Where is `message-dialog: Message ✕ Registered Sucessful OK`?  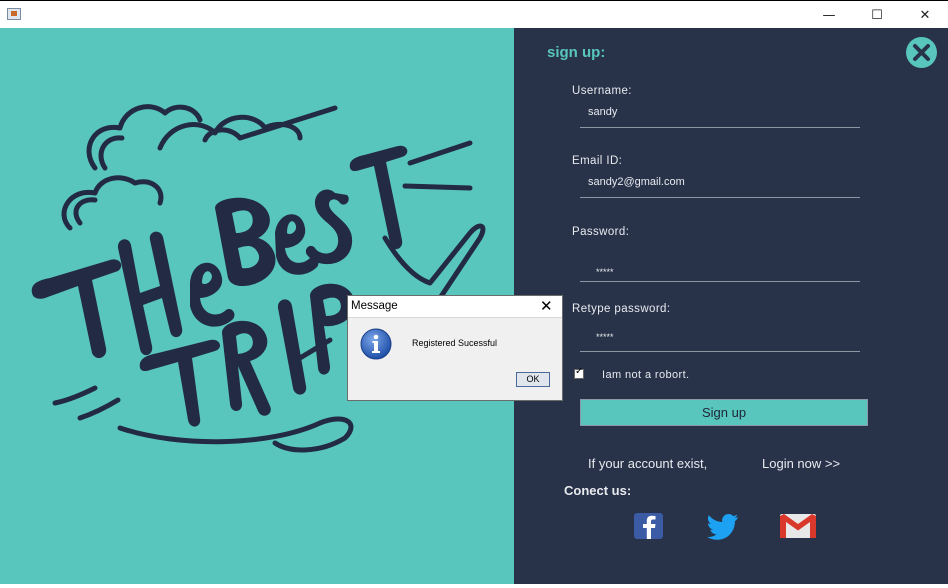
message-dialog: Message ✕ Registered Sucessful OK is located at coordinates (455, 348).